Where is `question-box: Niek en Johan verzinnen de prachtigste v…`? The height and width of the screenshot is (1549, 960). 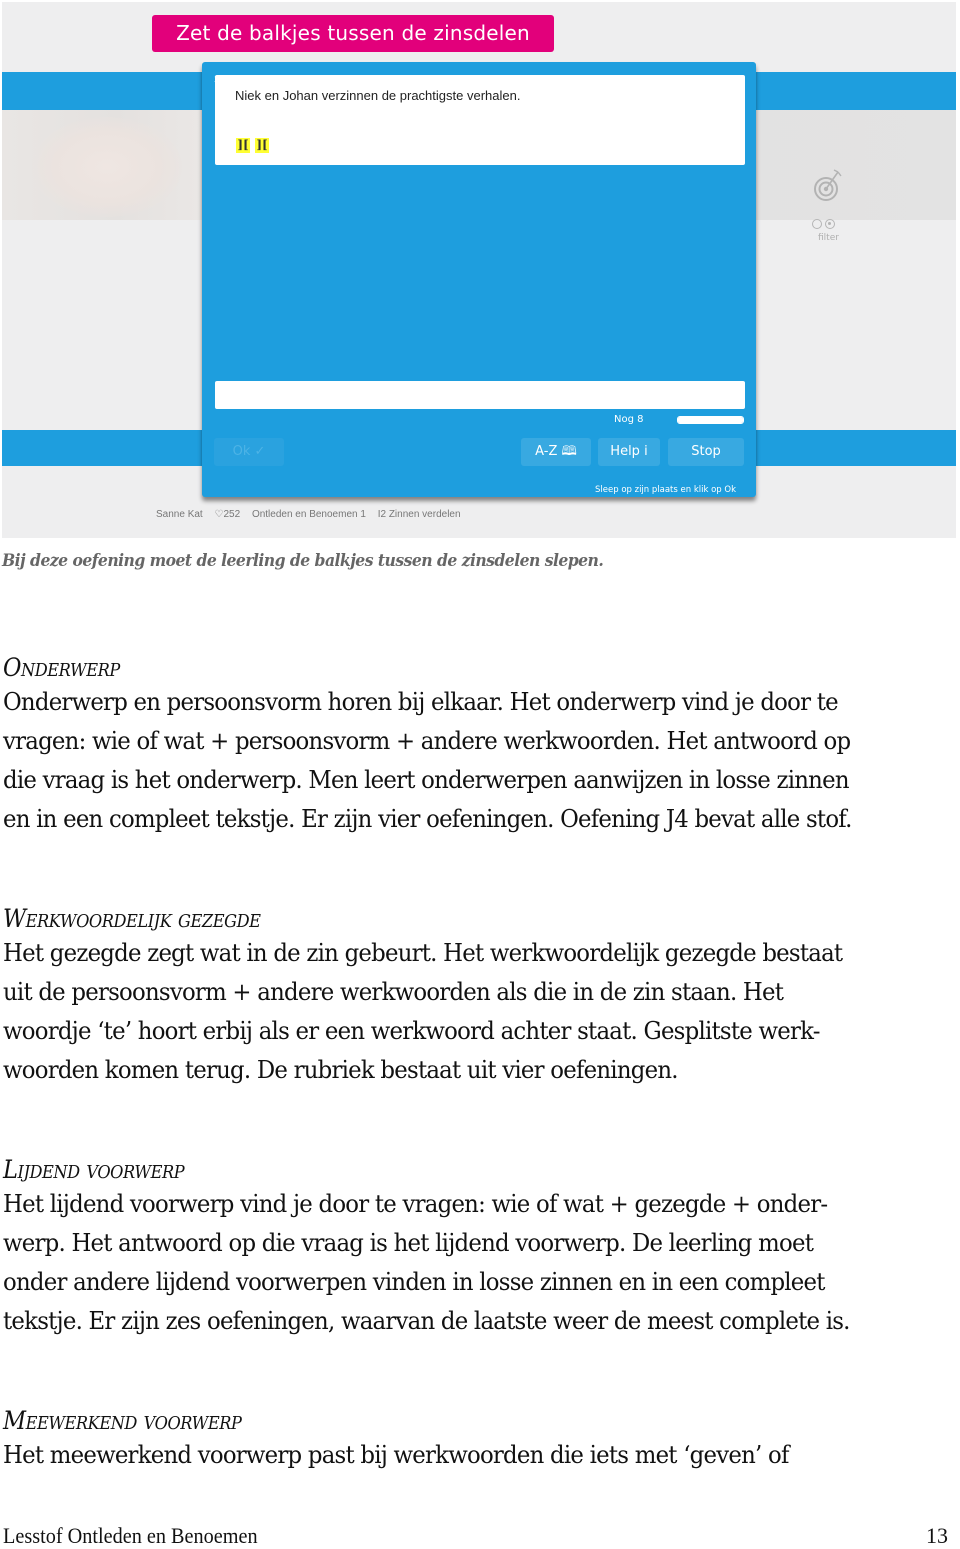
question-box: Niek en Johan verzinnen de prachtigste v… is located at coordinates (480, 120).